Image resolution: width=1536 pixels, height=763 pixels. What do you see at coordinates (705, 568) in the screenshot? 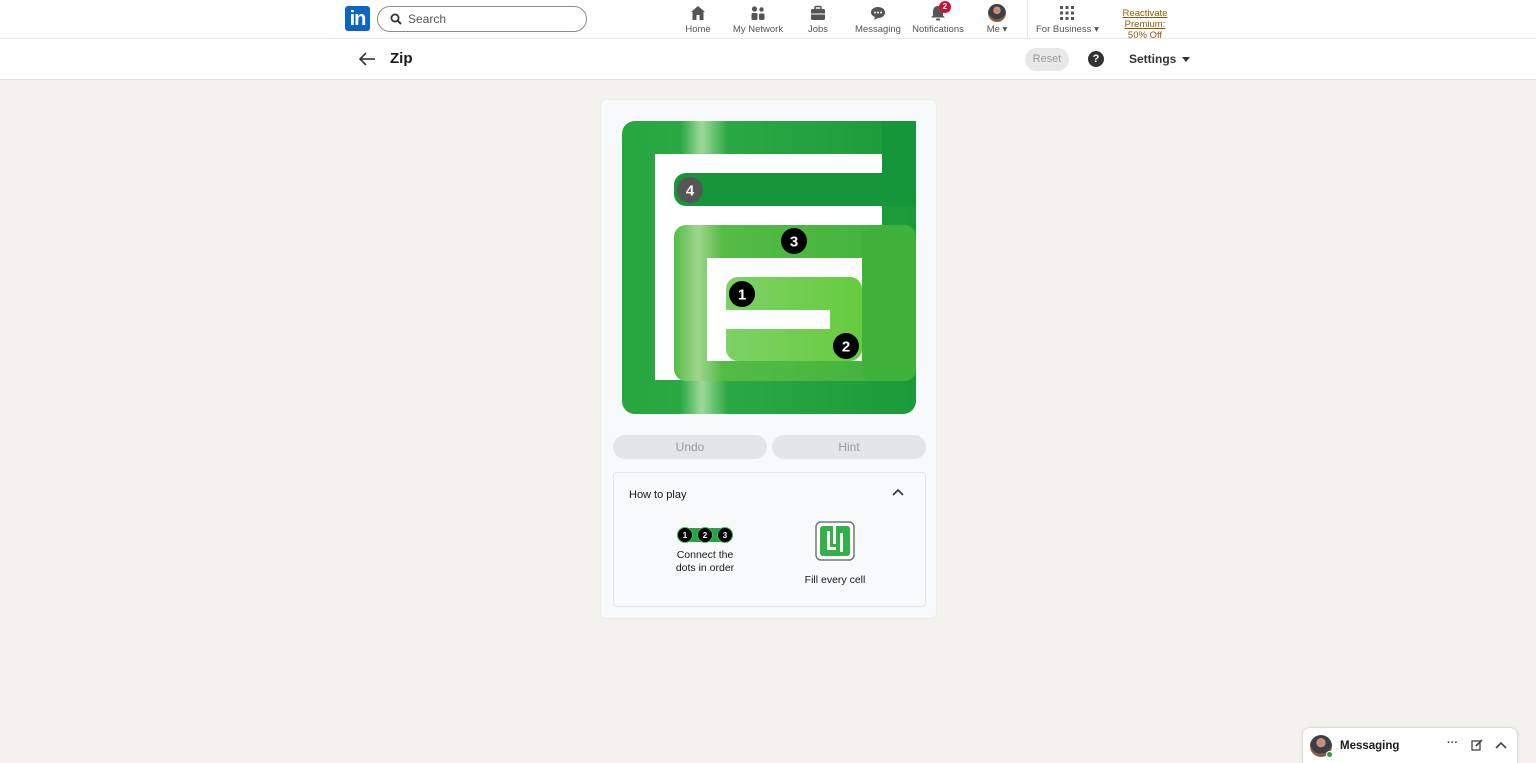
I see `rule1-line2: dots in order` at bounding box center [705, 568].